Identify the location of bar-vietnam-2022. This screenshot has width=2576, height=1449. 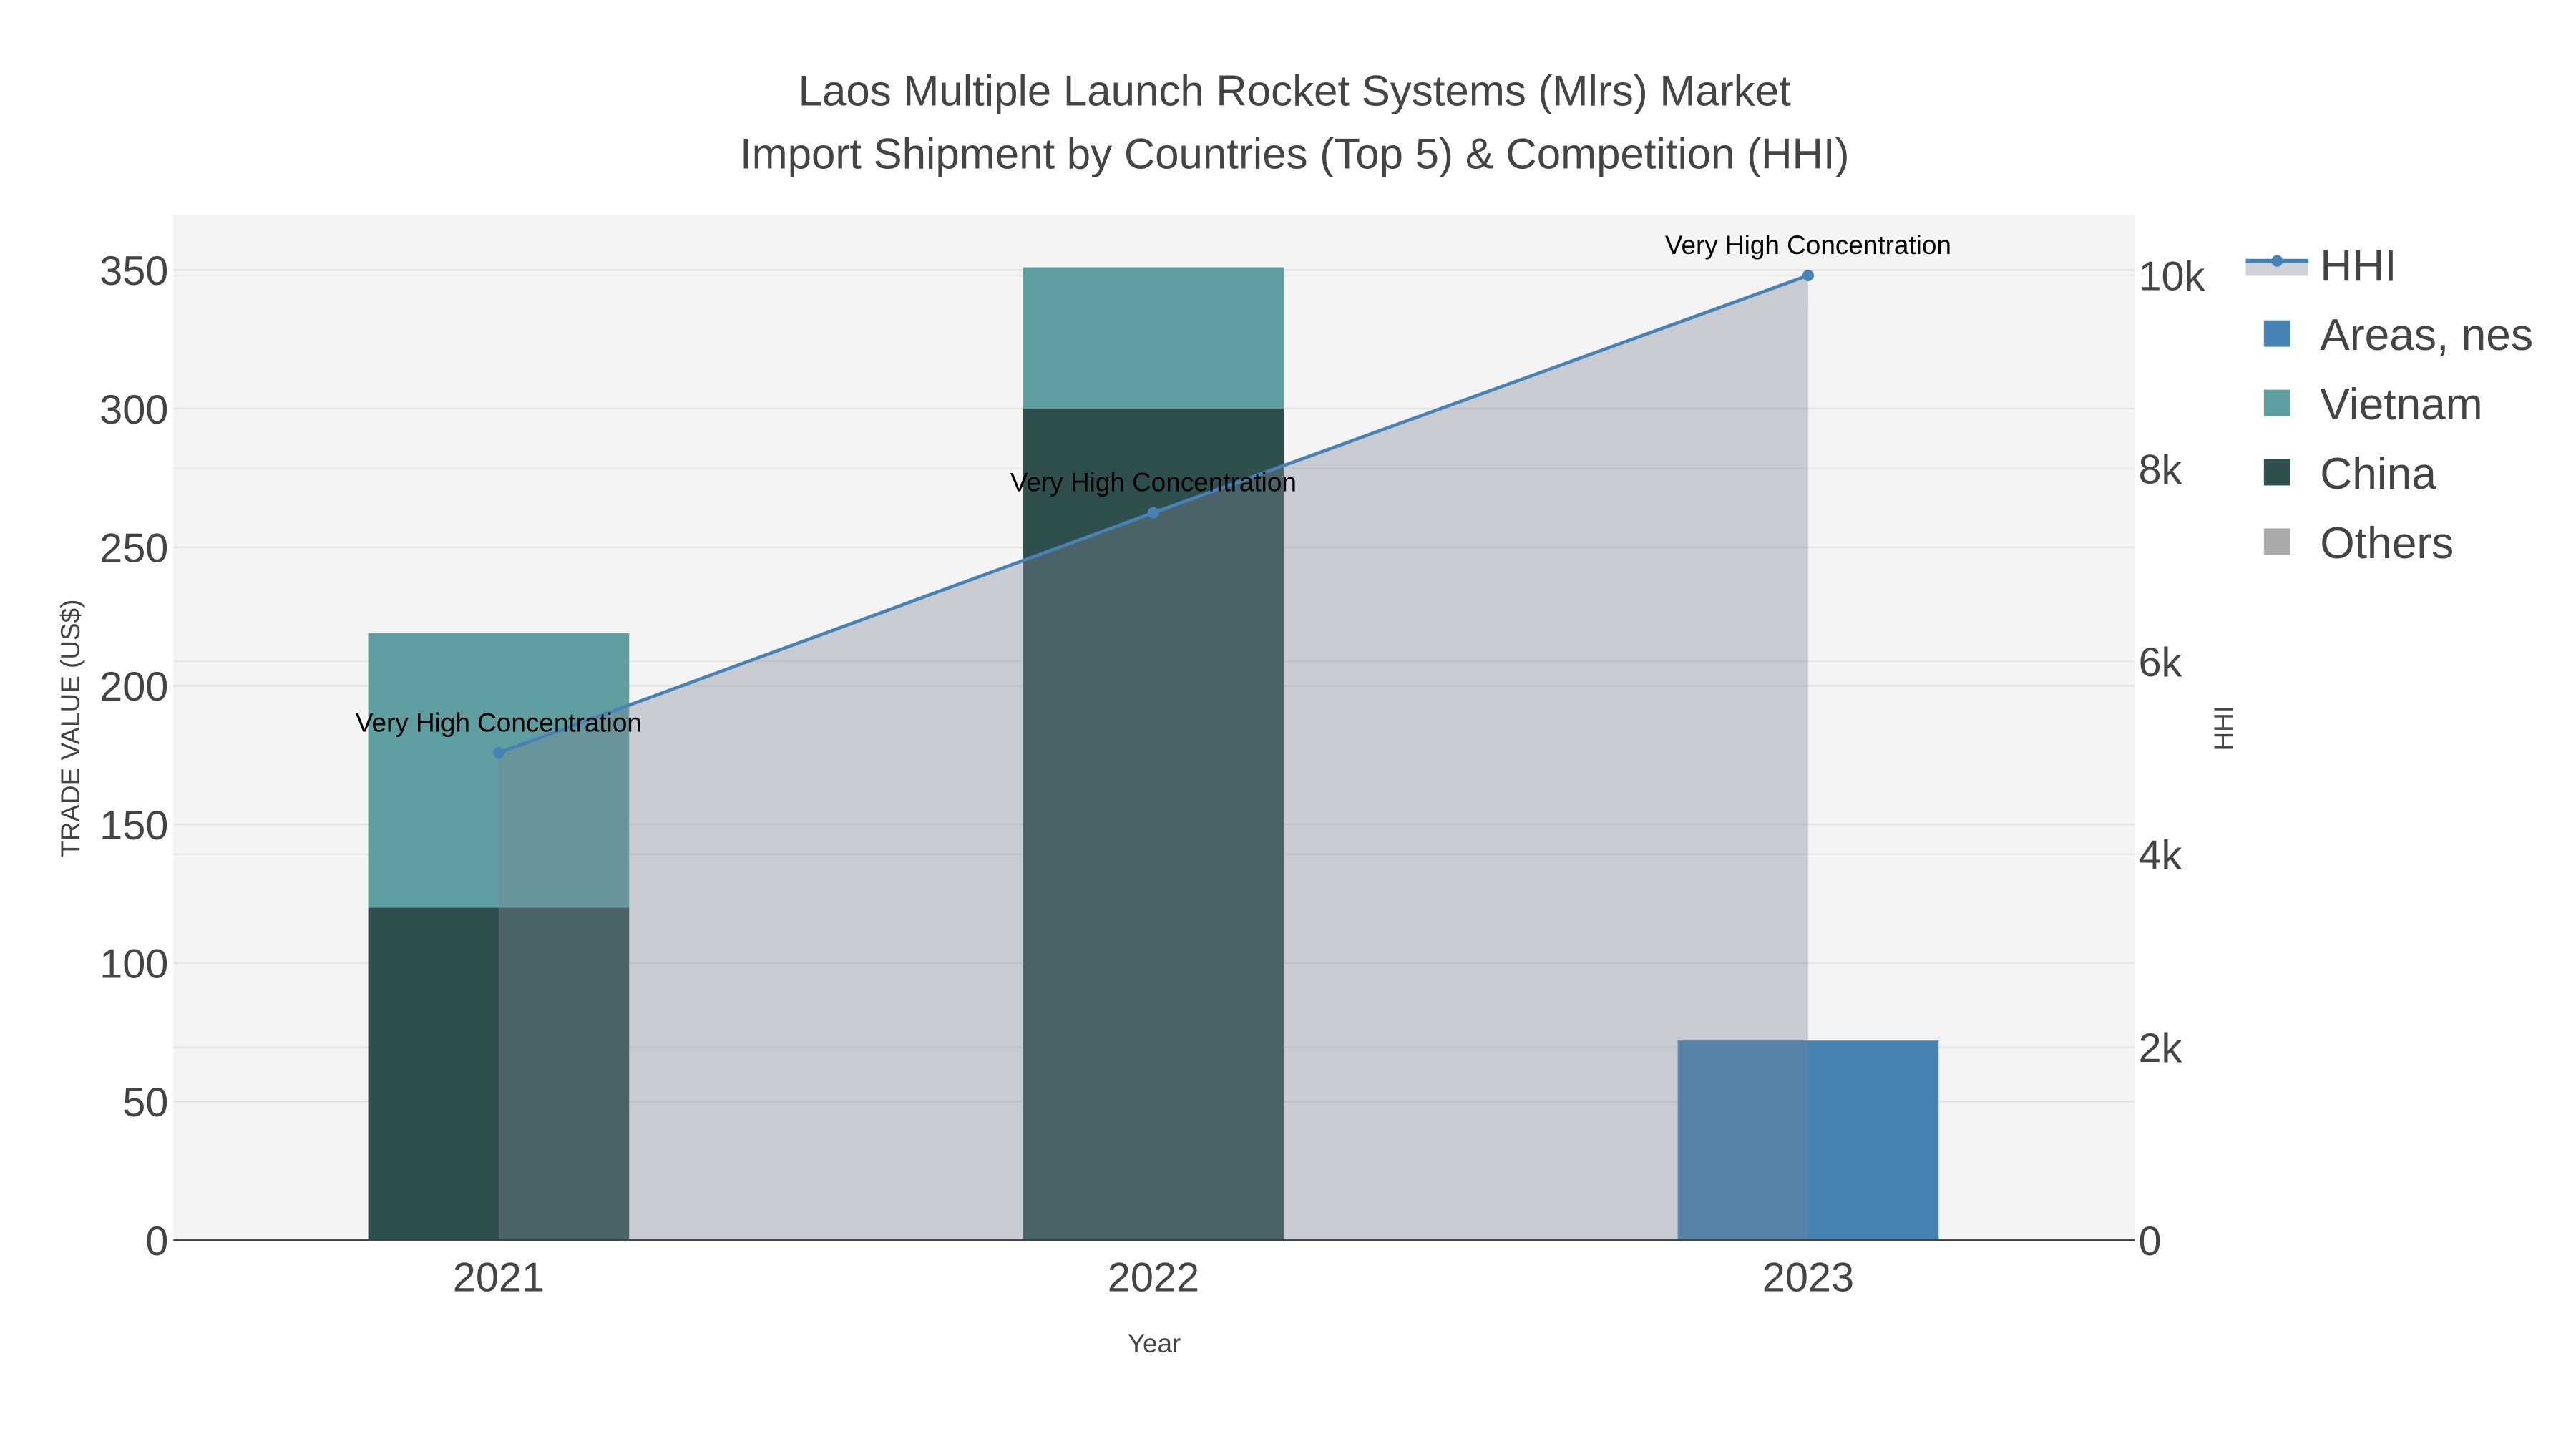
(1153, 338).